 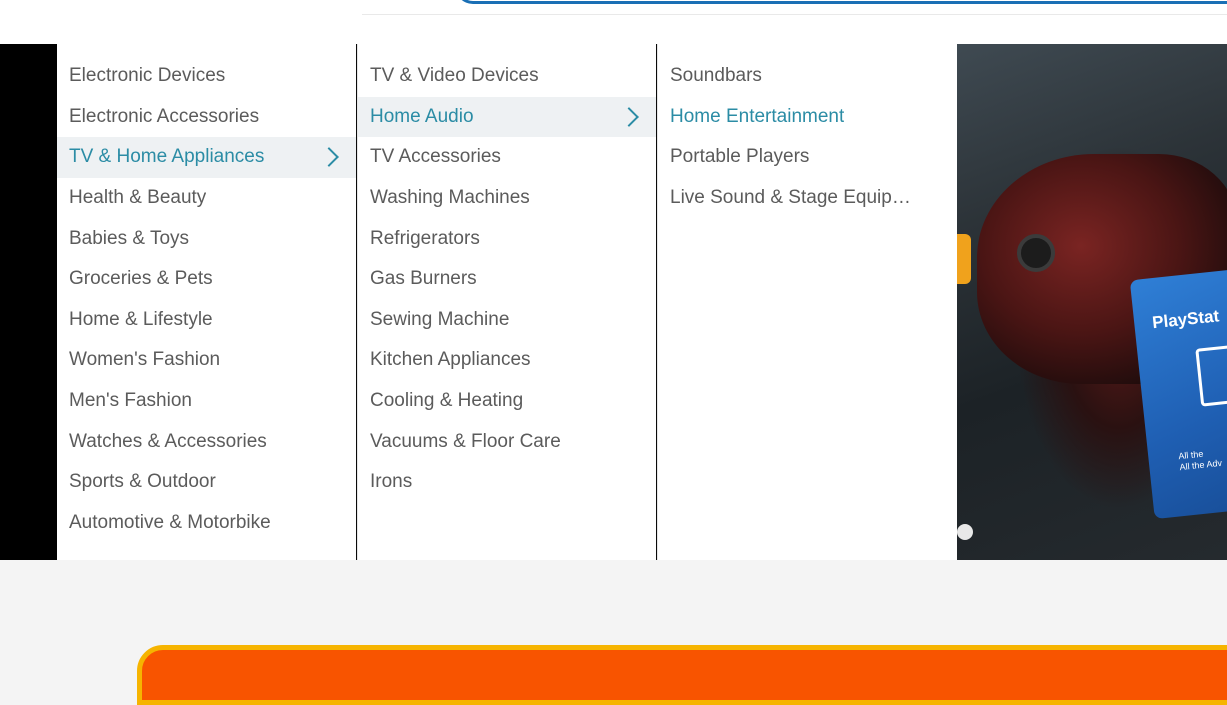 I want to click on category-item-label: Men's Fashion, so click(x=130, y=401).